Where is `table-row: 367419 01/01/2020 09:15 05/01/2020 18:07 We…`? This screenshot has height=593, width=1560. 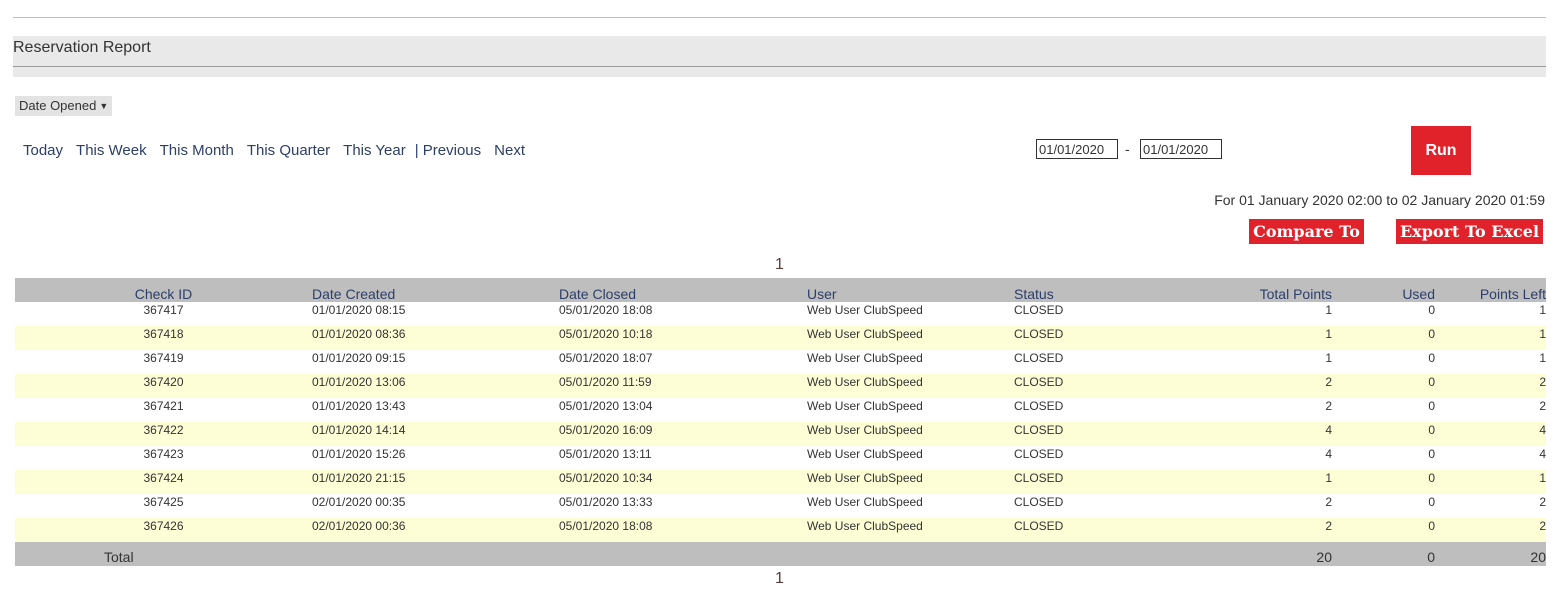
table-row: 367419 01/01/2020 09:15 05/01/2020 18:07 We… is located at coordinates (780, 362).